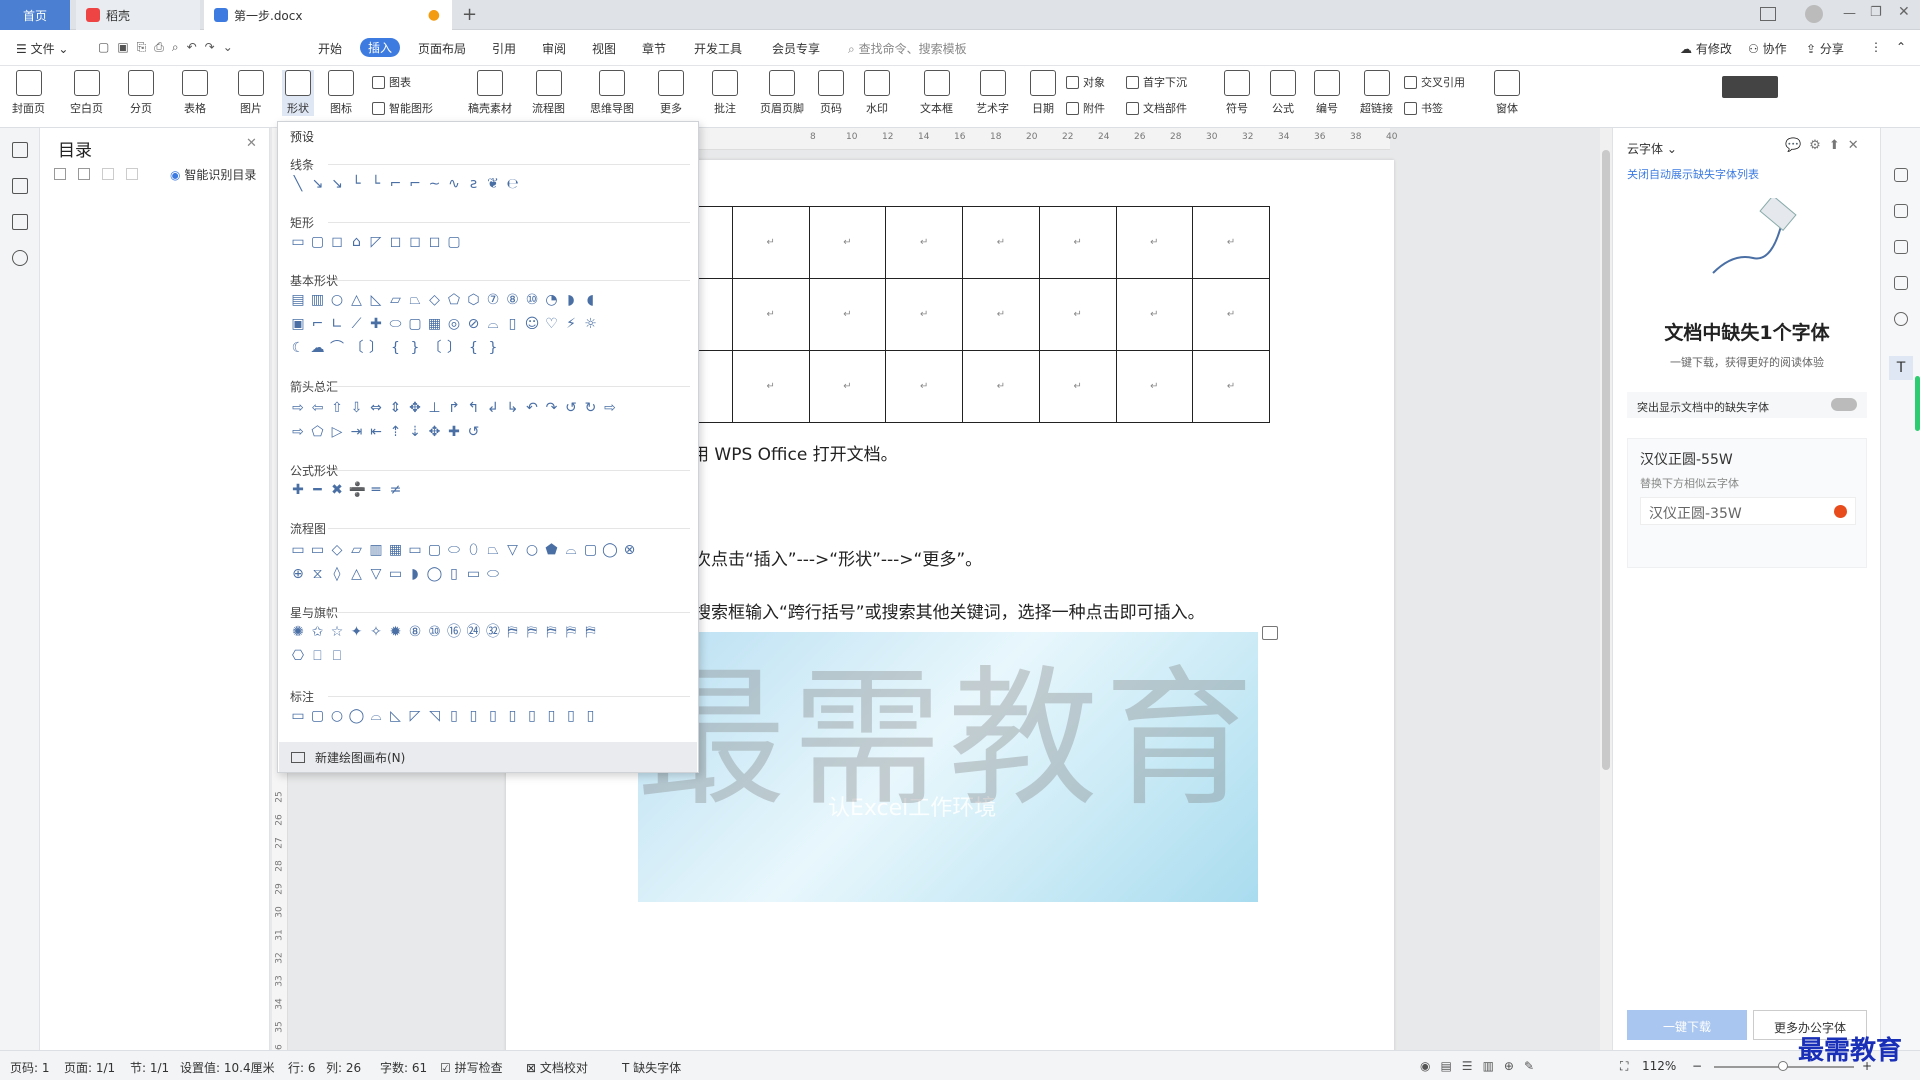 The width and height of the screenshot is (1920, 1080). I want to click on menu-insert: 插入, so click(380, 47).